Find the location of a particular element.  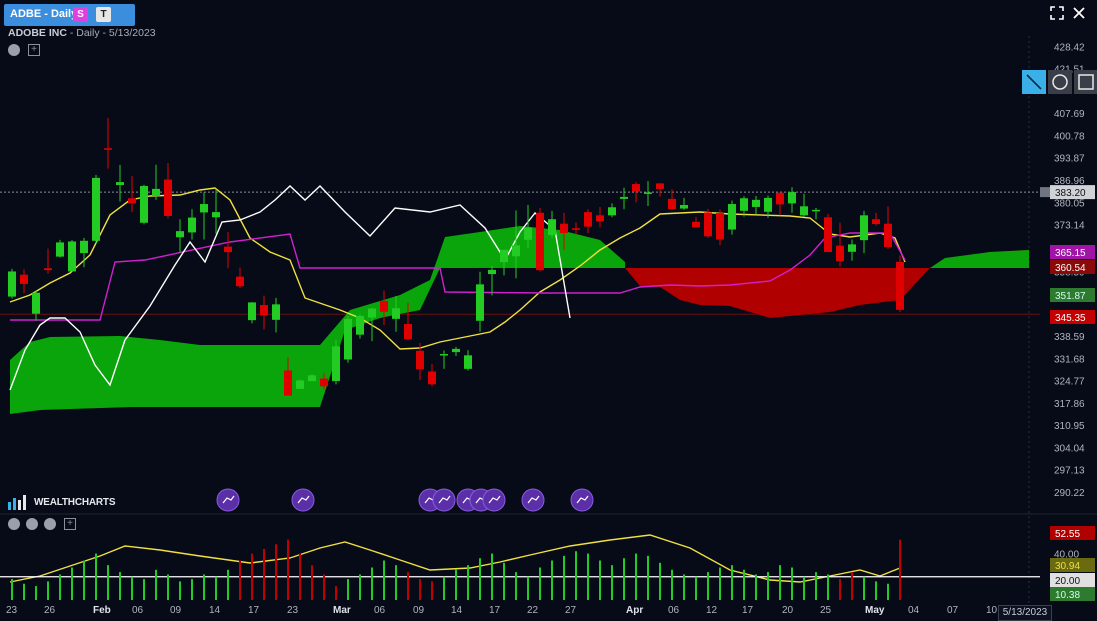

logo-text: WEALTHCHARTS is located at coordinates (75, 502).